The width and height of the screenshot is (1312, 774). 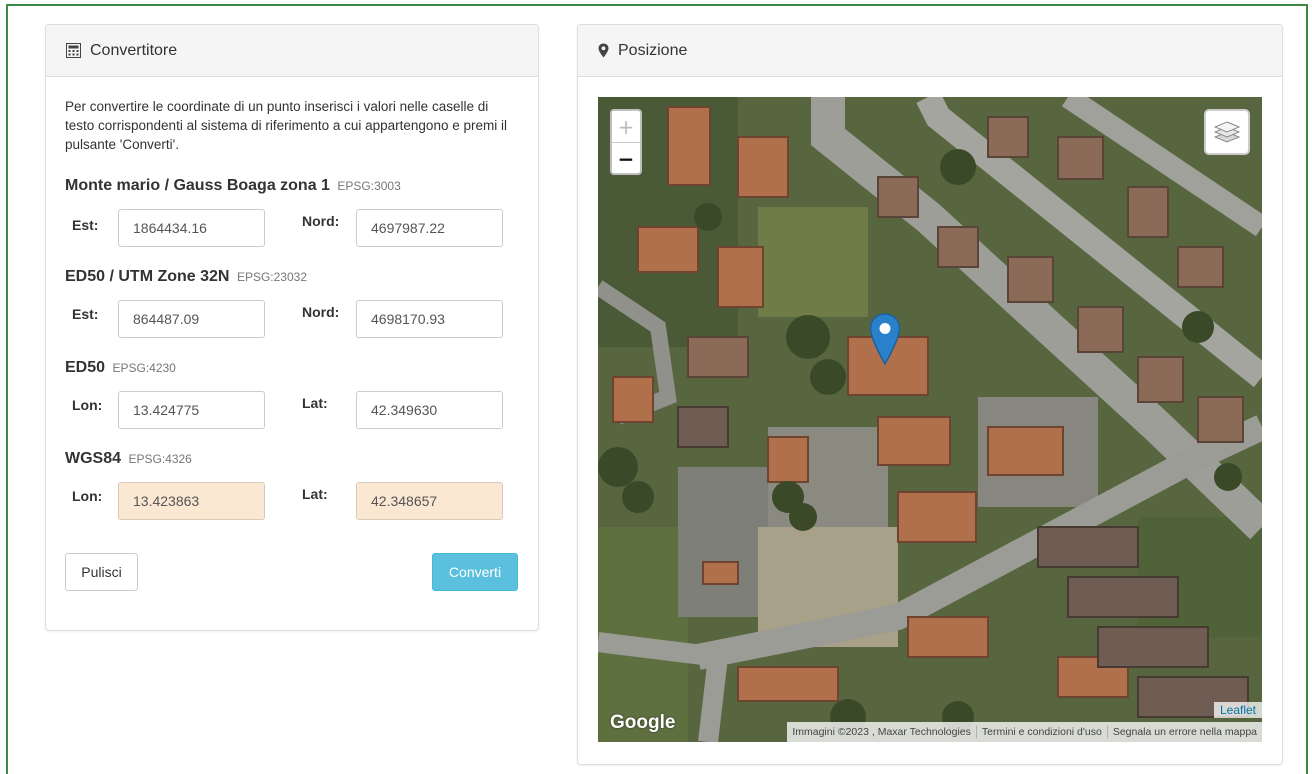 I want to click on utm-nord-input: 4698170.93, so click(x=429, y=319).